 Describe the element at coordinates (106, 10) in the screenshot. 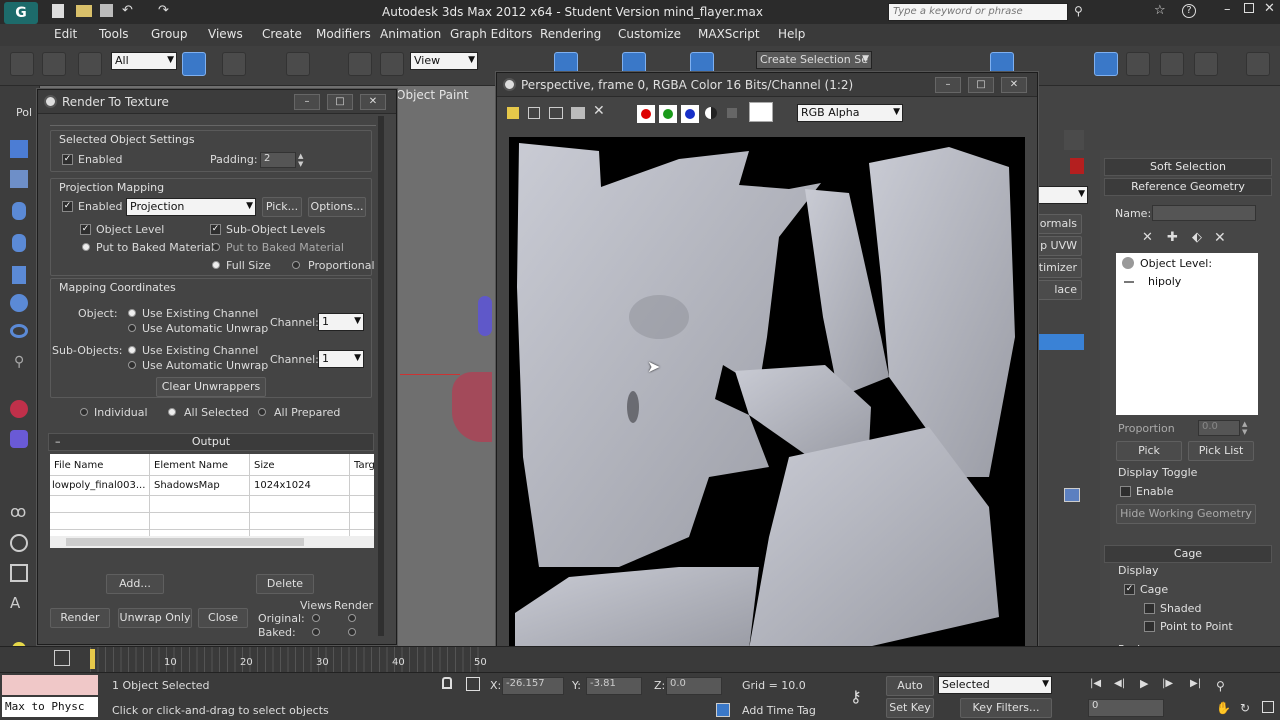

I see `save-file-icon` at that location.